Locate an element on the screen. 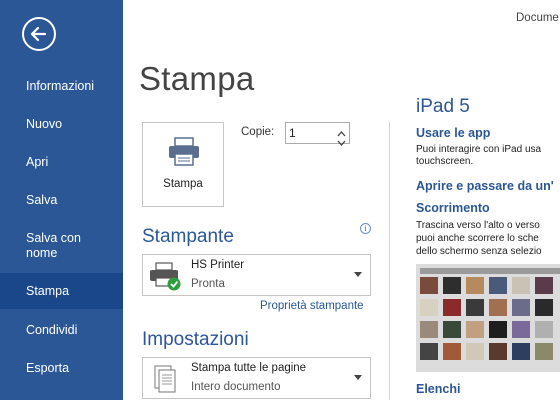  sidebar-item-stampa: Stampa is located at coordinates (61, 291).